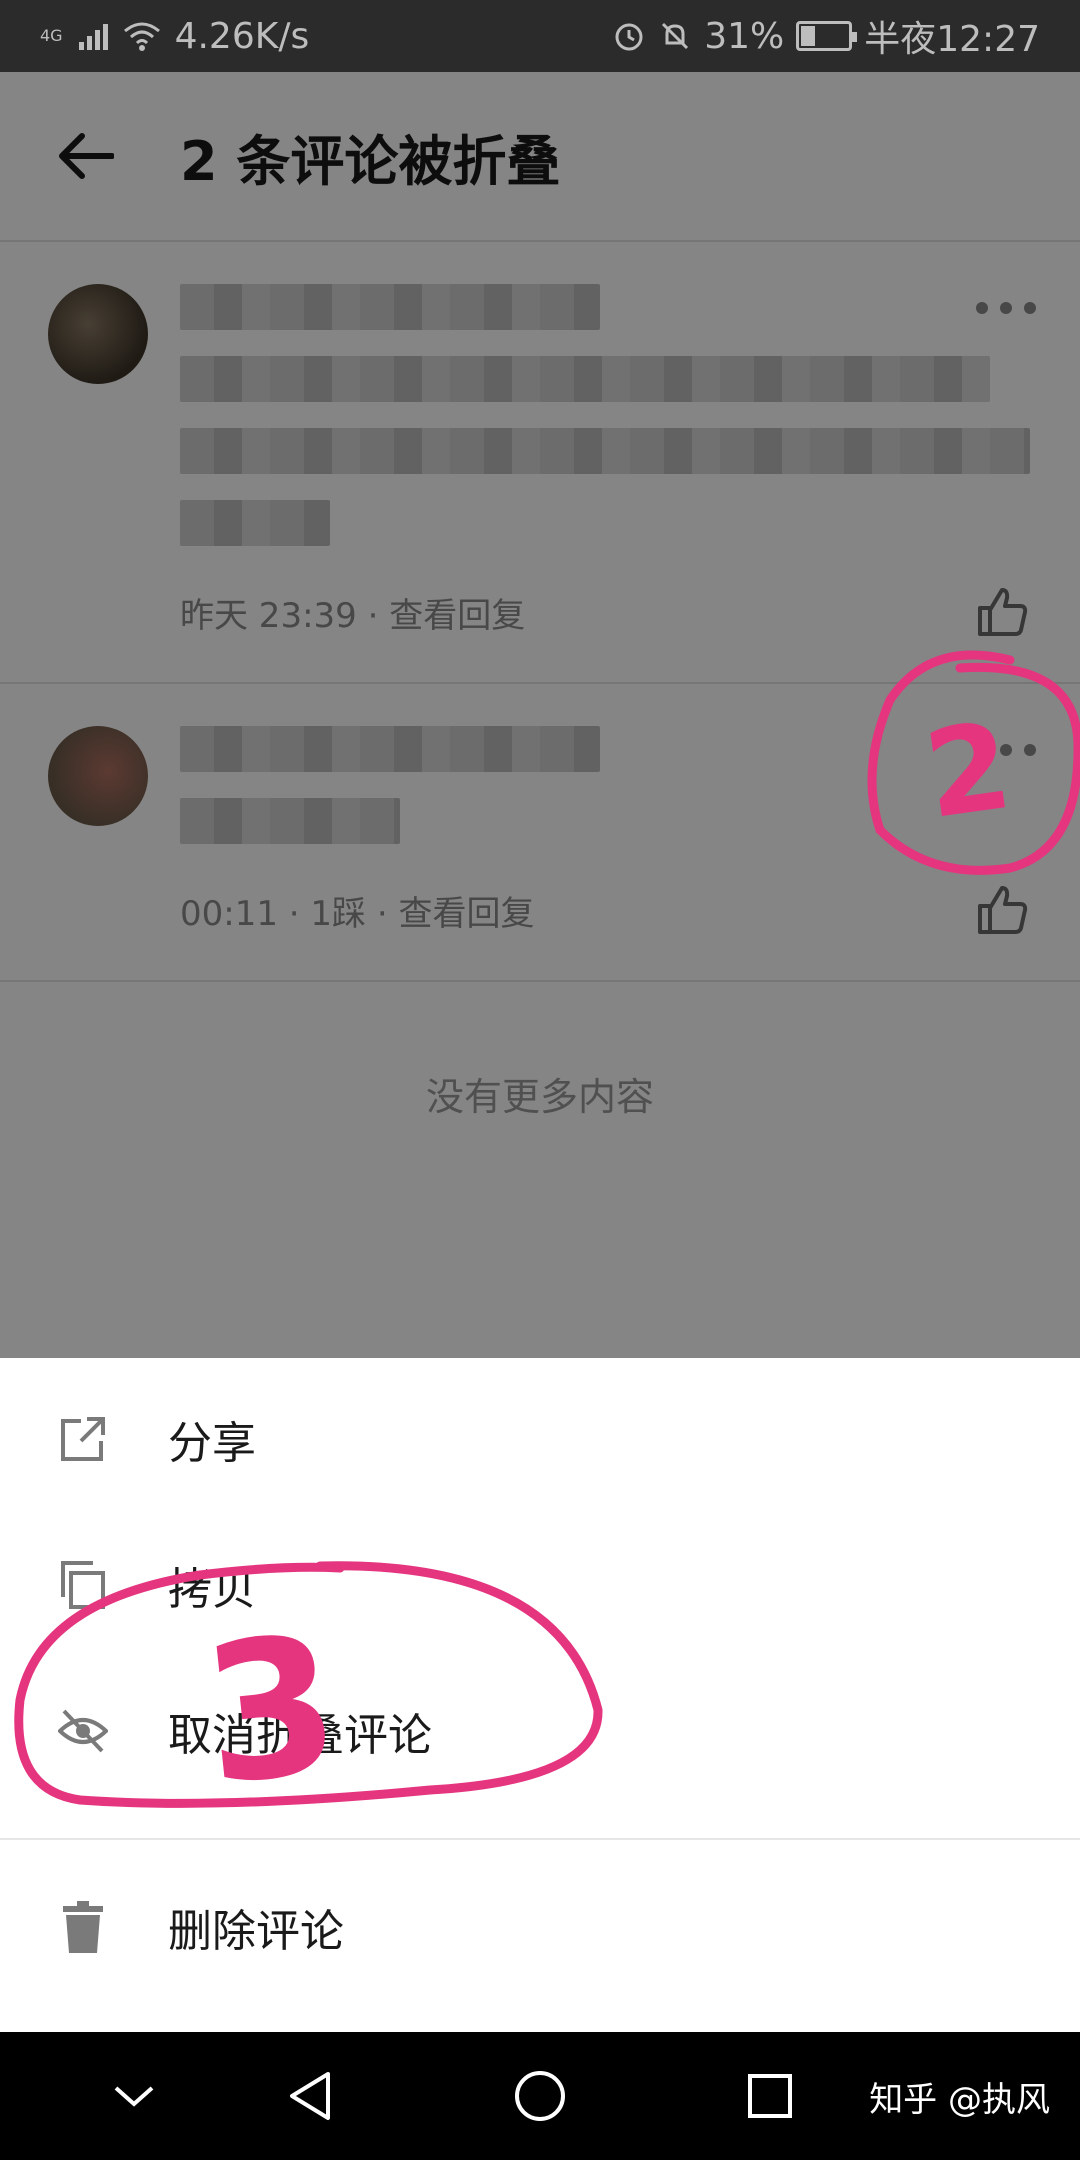  Describe the element at coordinates (212, 1443) in the screenshot. I see `share-label: 分享` at that location.